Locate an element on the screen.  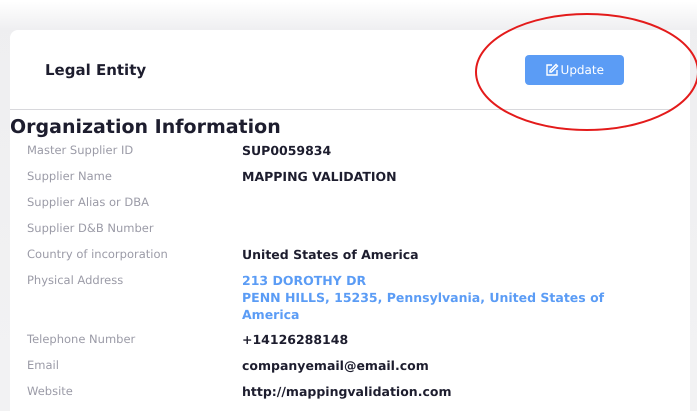
field-label: Supplier Name is located at coordinates (70, 175).